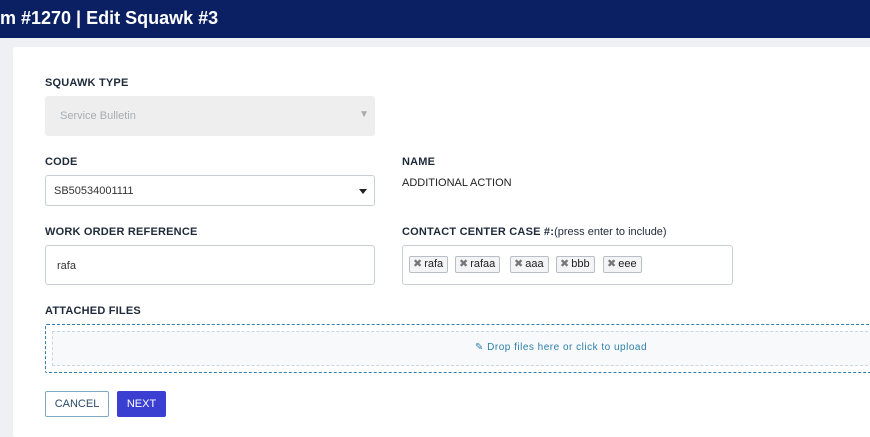 This screenshot has width=870, height=437. What do you see at coordinates (434, 264) in the screenshot?
I see `case-tag-label: rafa` at bounding box center [434, 264].